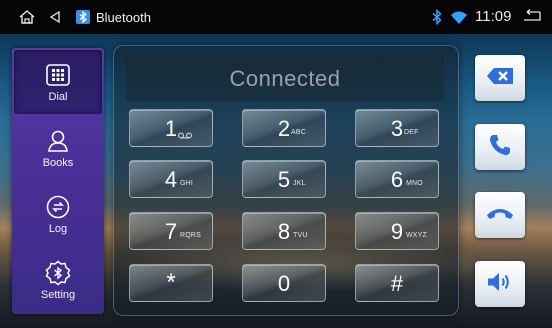 Image resolution: width=552 pixels, height=328 pixels. Describe the element at coordinates (83, 17) in the screenshot. I see `bluetooth-app-icon` at that location.